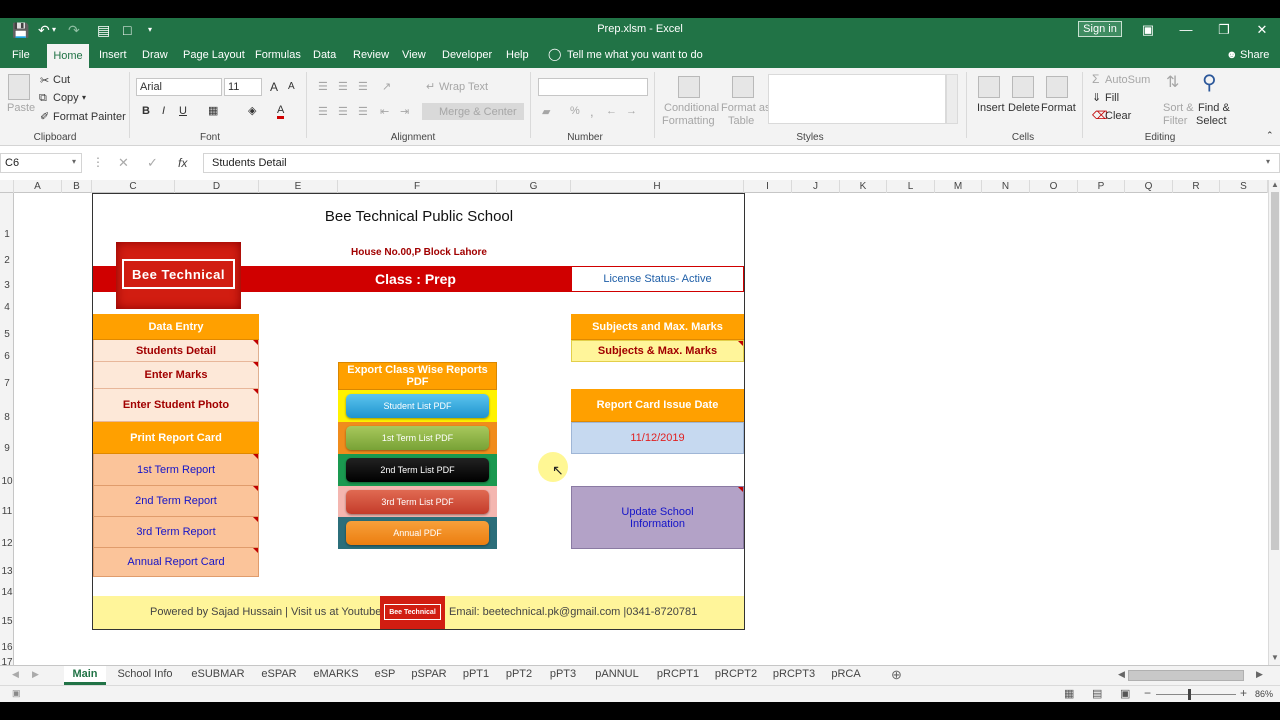 The image size is (1280, 720). I want to click on autosum-button: AutoSum, so click(1127, 80).